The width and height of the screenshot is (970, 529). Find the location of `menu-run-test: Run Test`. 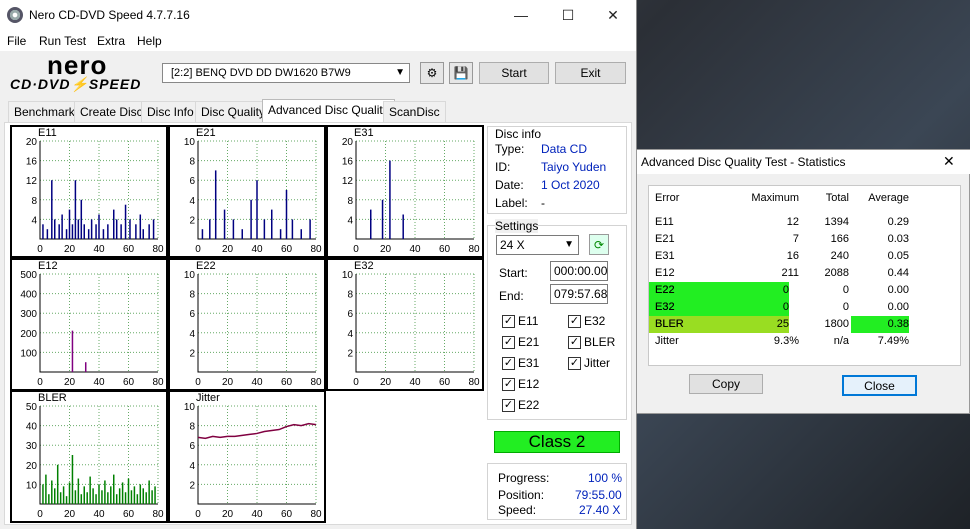

menu-run-test: Run Test is located at coordinates (62, 41).